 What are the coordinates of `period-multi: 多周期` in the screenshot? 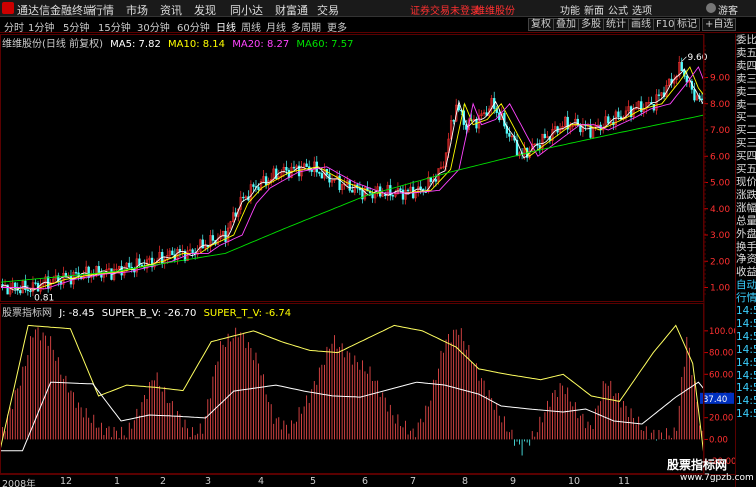 It's located at (306, 26).